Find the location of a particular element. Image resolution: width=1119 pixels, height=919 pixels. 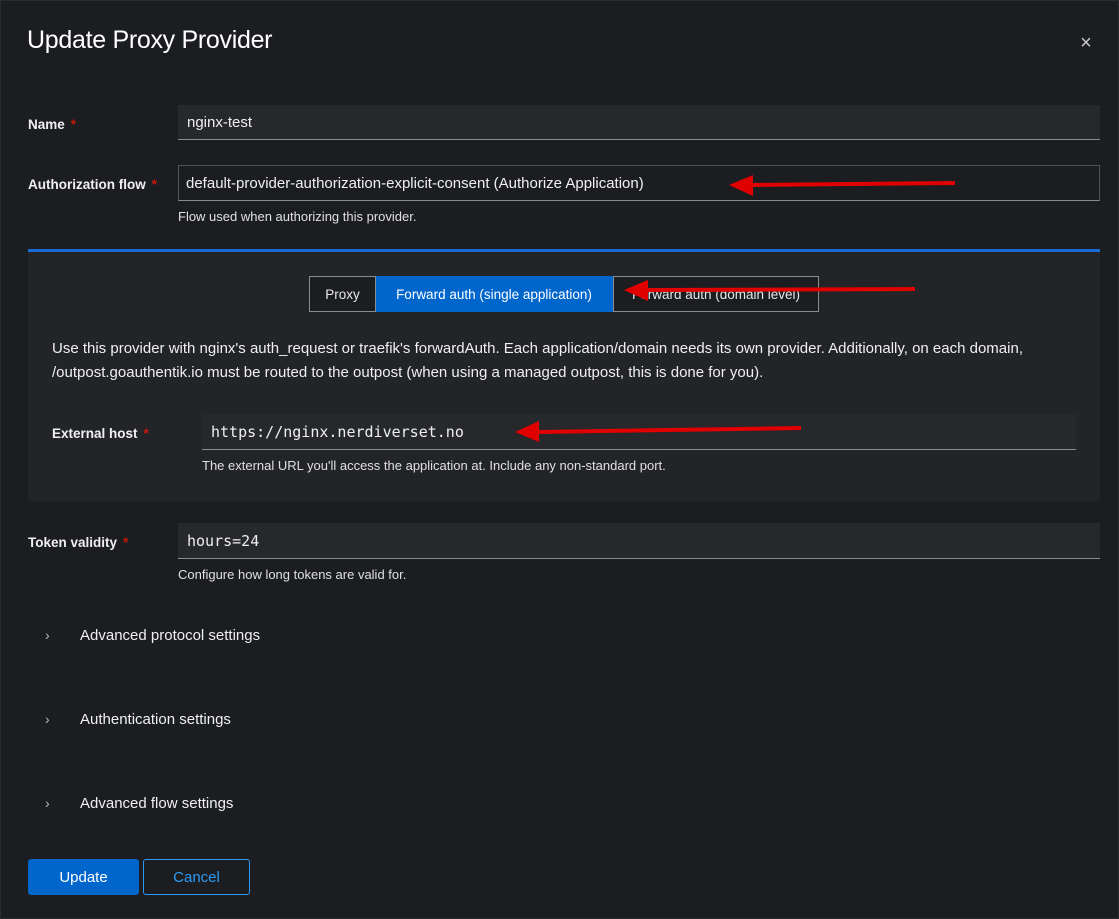

modal-title: Update Proxy Provider is located at coordinates (150, 40).